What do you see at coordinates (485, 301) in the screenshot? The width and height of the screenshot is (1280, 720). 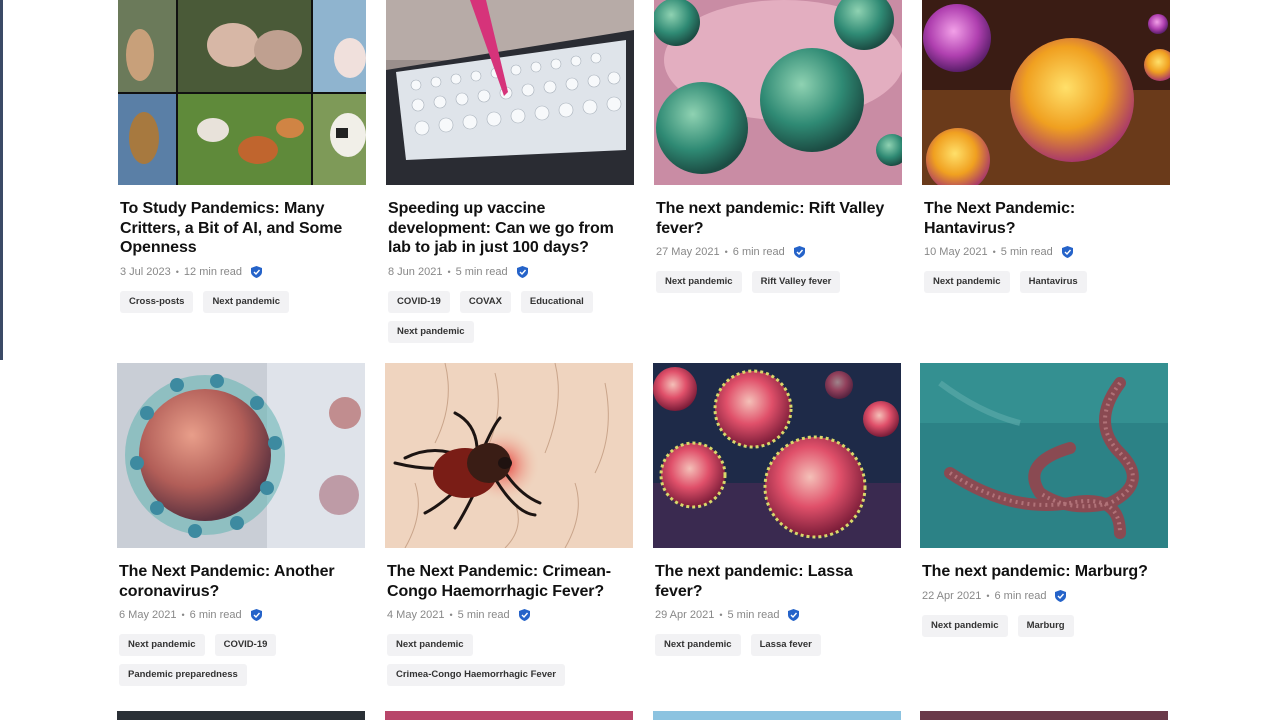 I see `tag-chip: COVAX` at bounding box center [485, 301].